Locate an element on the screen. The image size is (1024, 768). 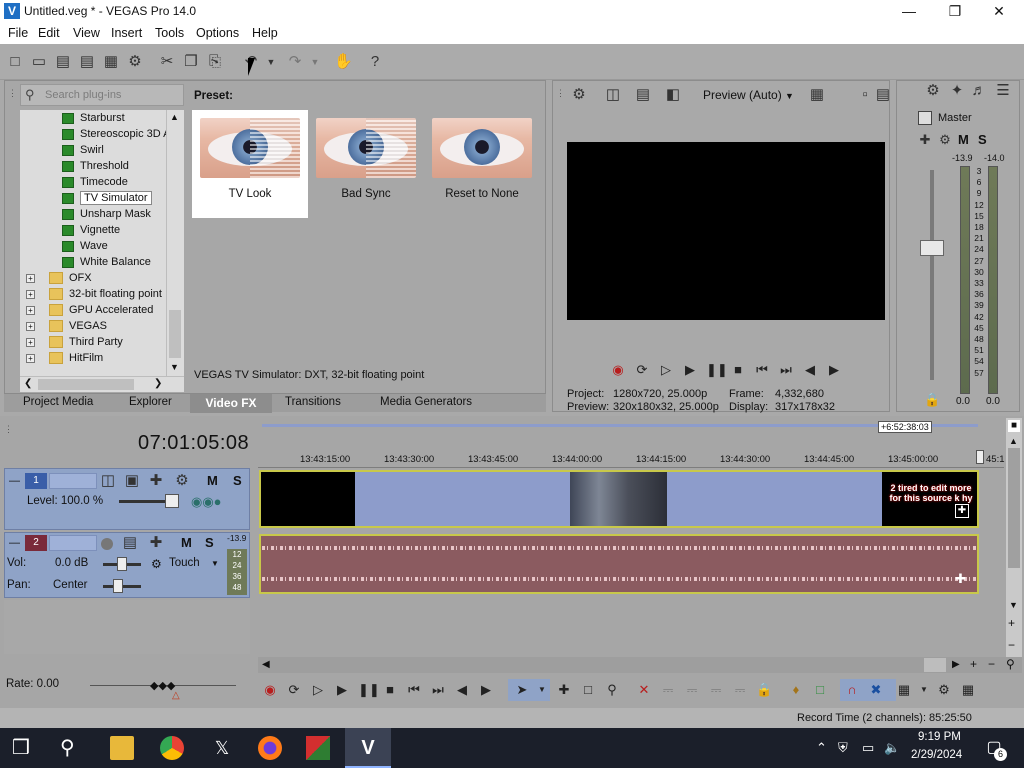
zoom-in-horizontal-icon: + is located at coordinates (973, 664).